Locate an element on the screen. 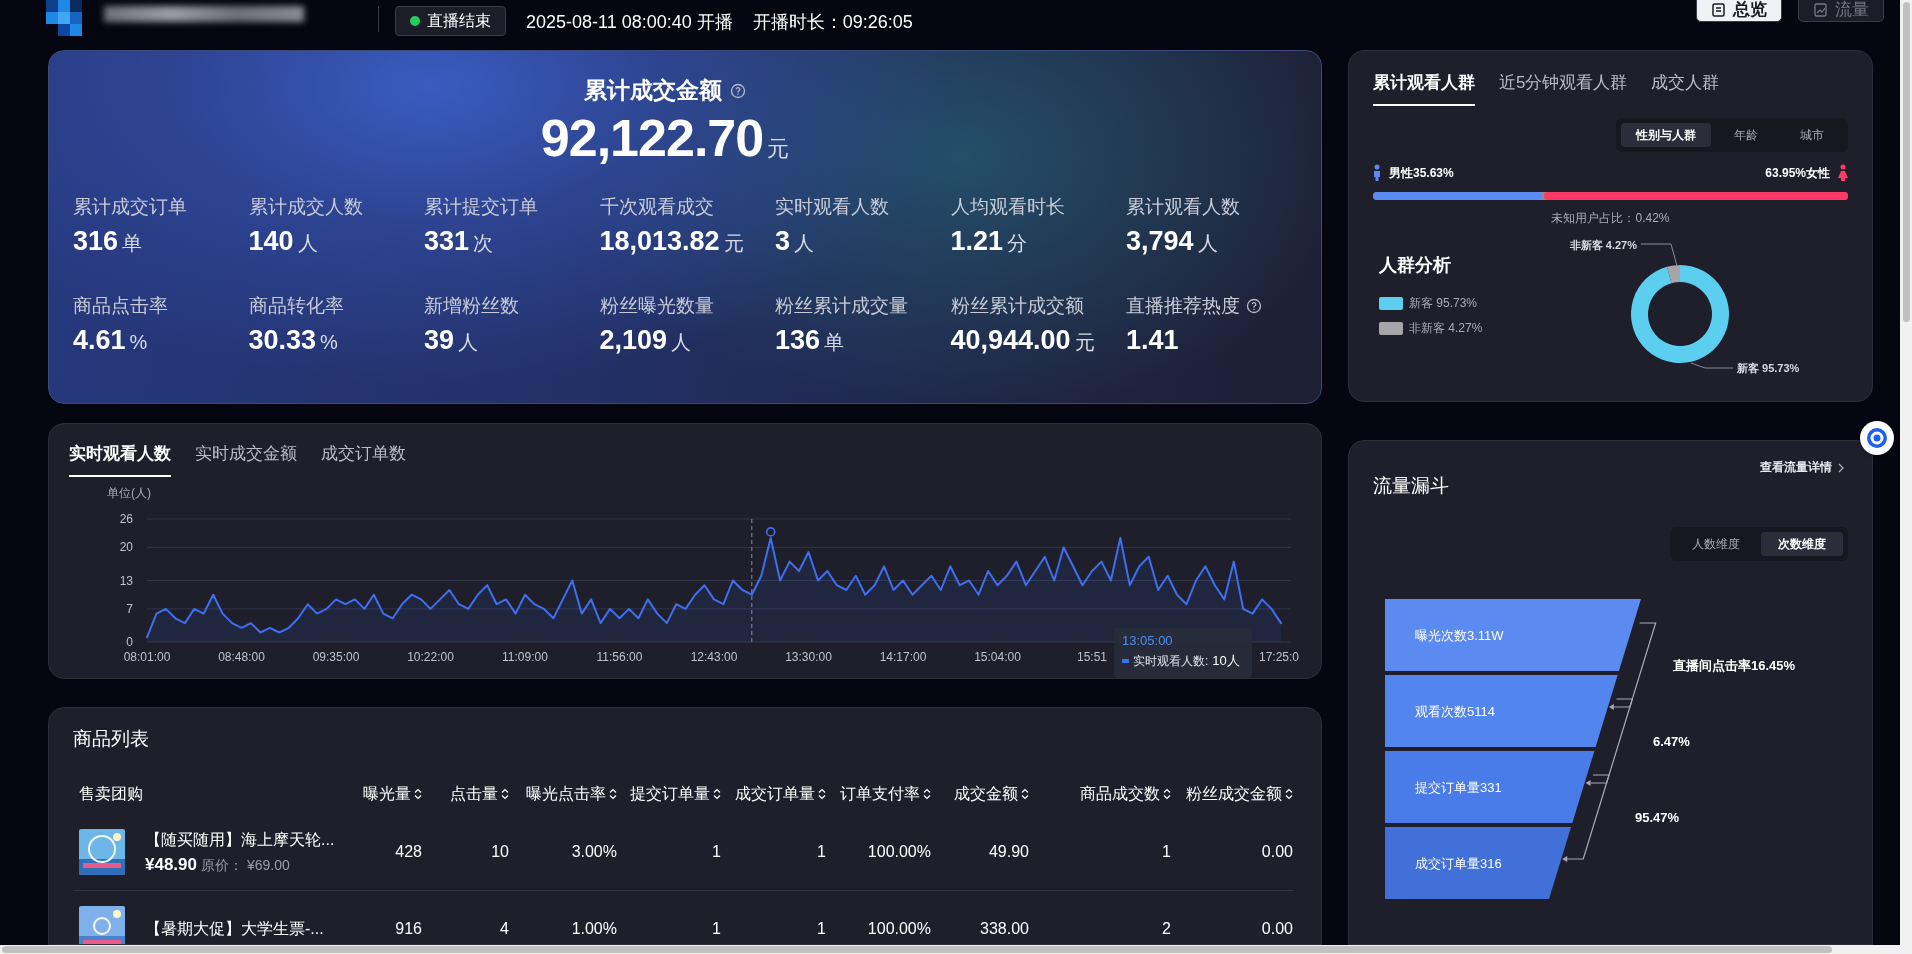 Image resolution: width=1912 pixels, height=954 pixels. unit: 元 is located at coordinates (1084, 342).